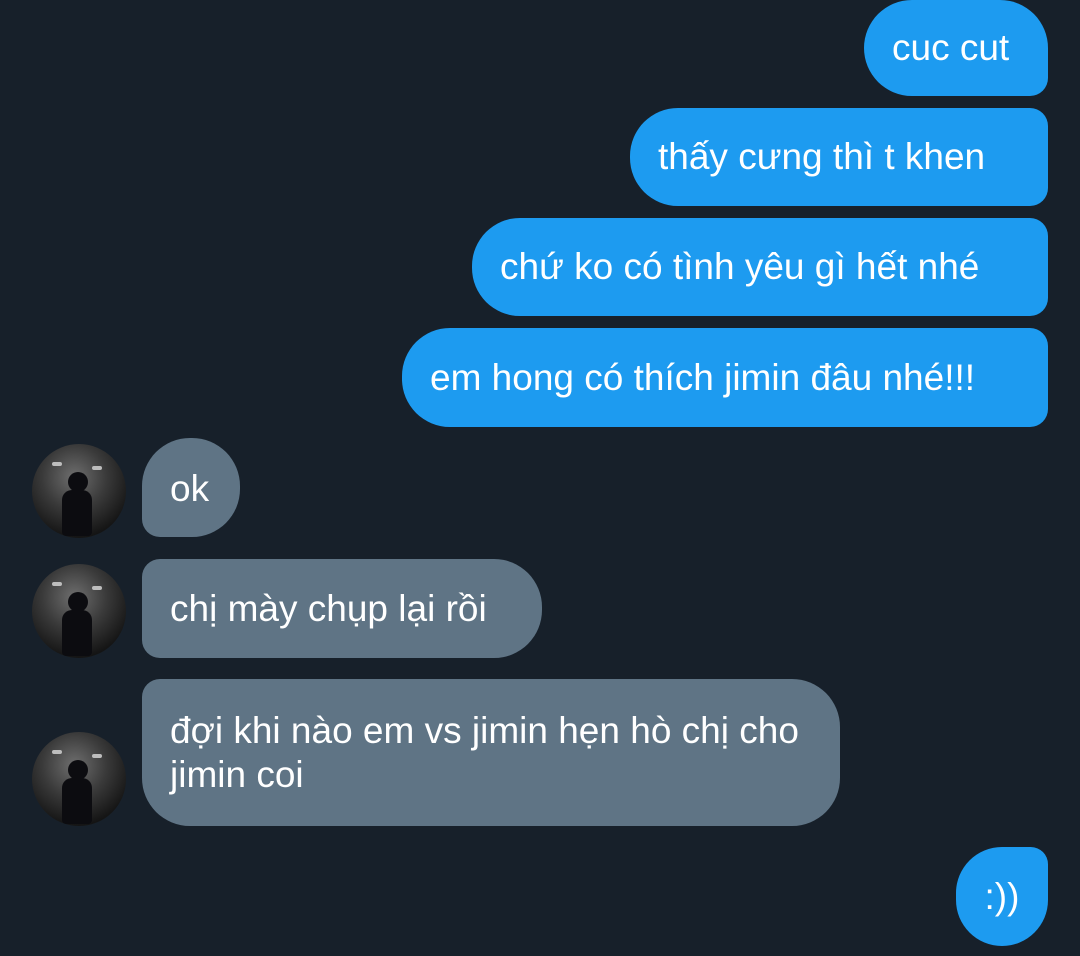  What do you see at coordinates (328, 608) in the screenshot?
I see `message-text: chị mày chụp lại rồi` at bounding box center [328, 608].